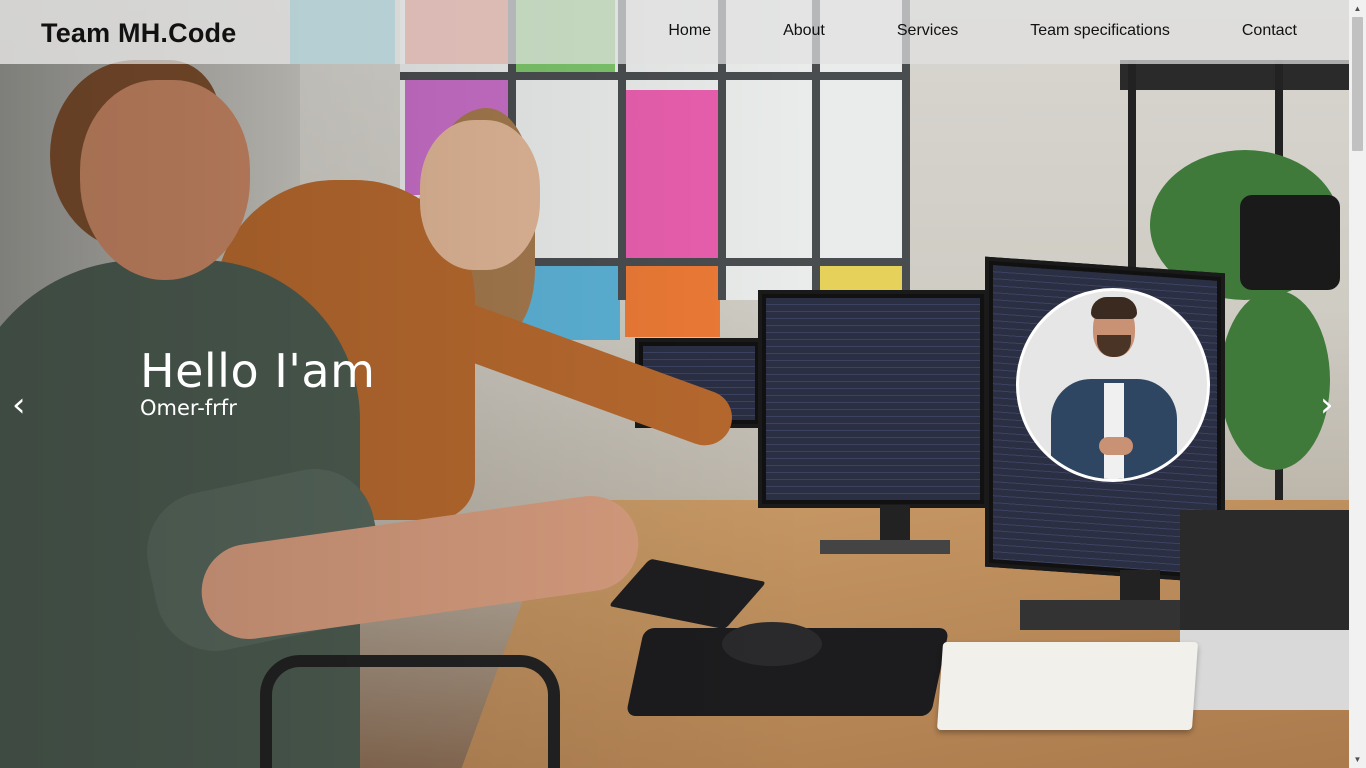  I want to click on chevron-left-icon: ‹, so click(19, 405).